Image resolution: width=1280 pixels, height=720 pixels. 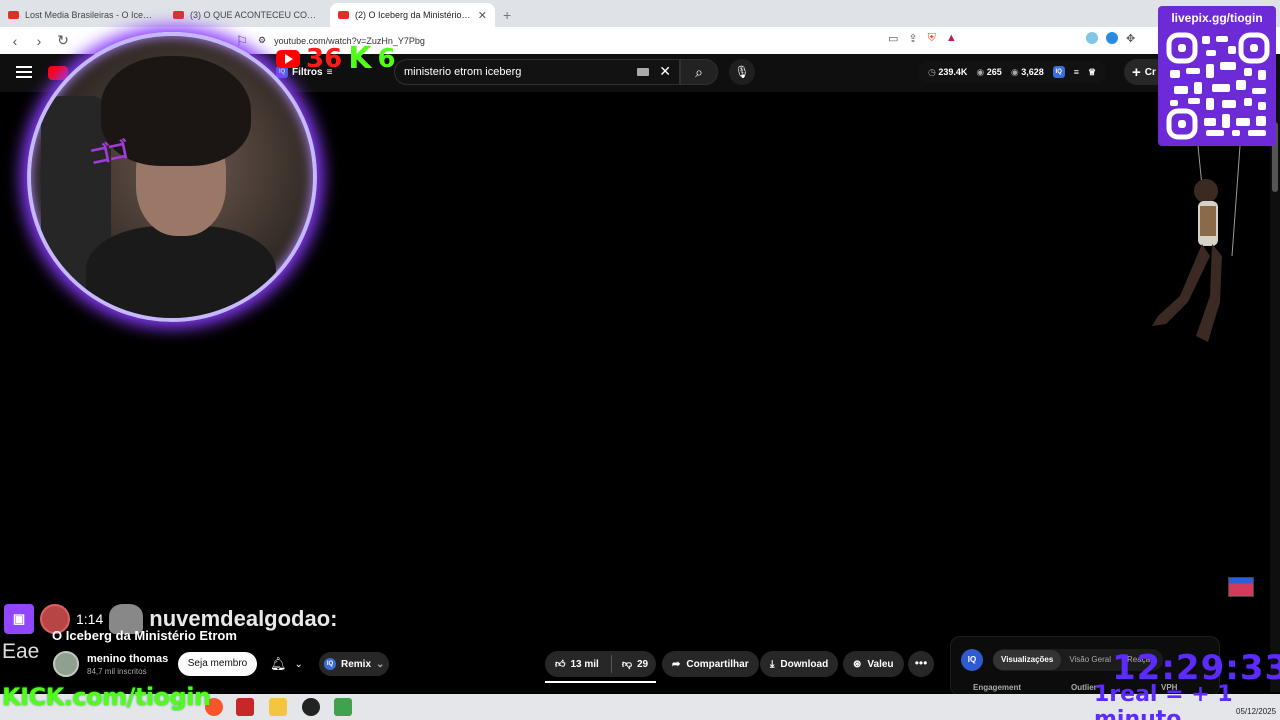 What do you see at coordinates (21, 651) in the screenshot?
I see `chat-message-text: Eae` at bounding box center [21, 651].